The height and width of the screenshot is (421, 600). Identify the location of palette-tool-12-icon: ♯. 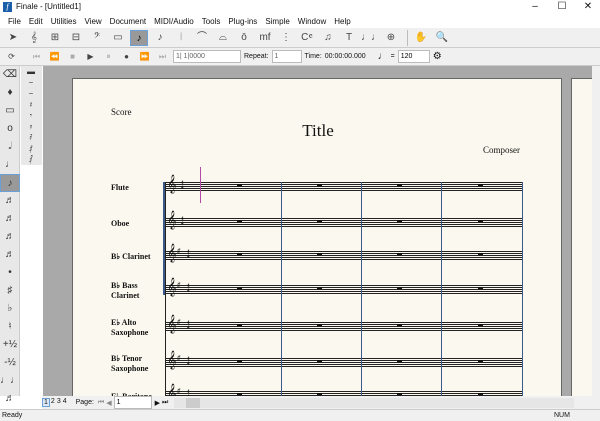
(10, 291).